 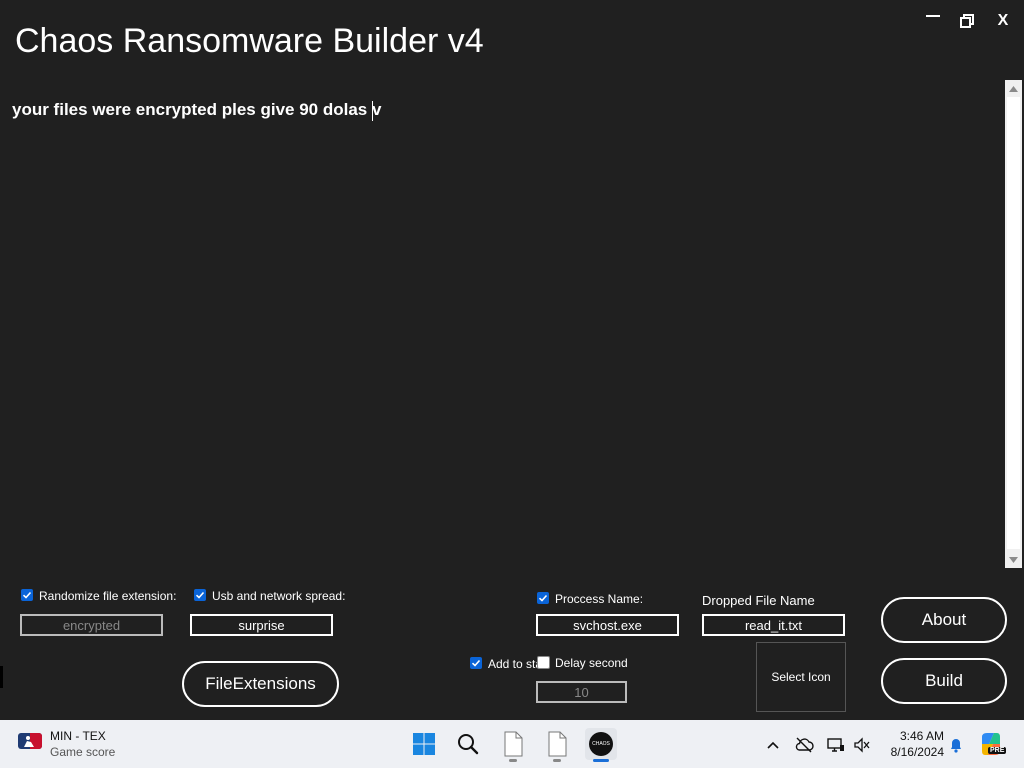 I want to click on about-button: About, so click(x=944, y=620).